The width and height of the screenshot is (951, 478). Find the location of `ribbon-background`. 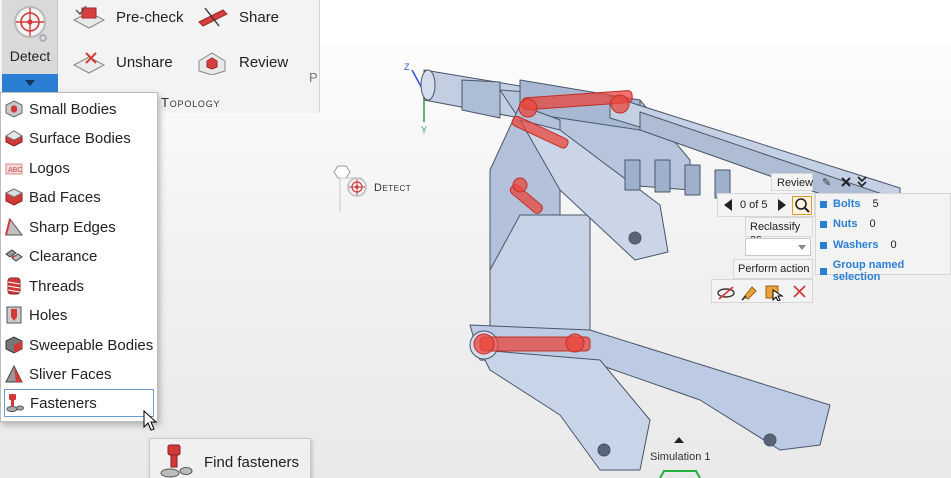

ribbon-background is located at coordinates (635, 22).